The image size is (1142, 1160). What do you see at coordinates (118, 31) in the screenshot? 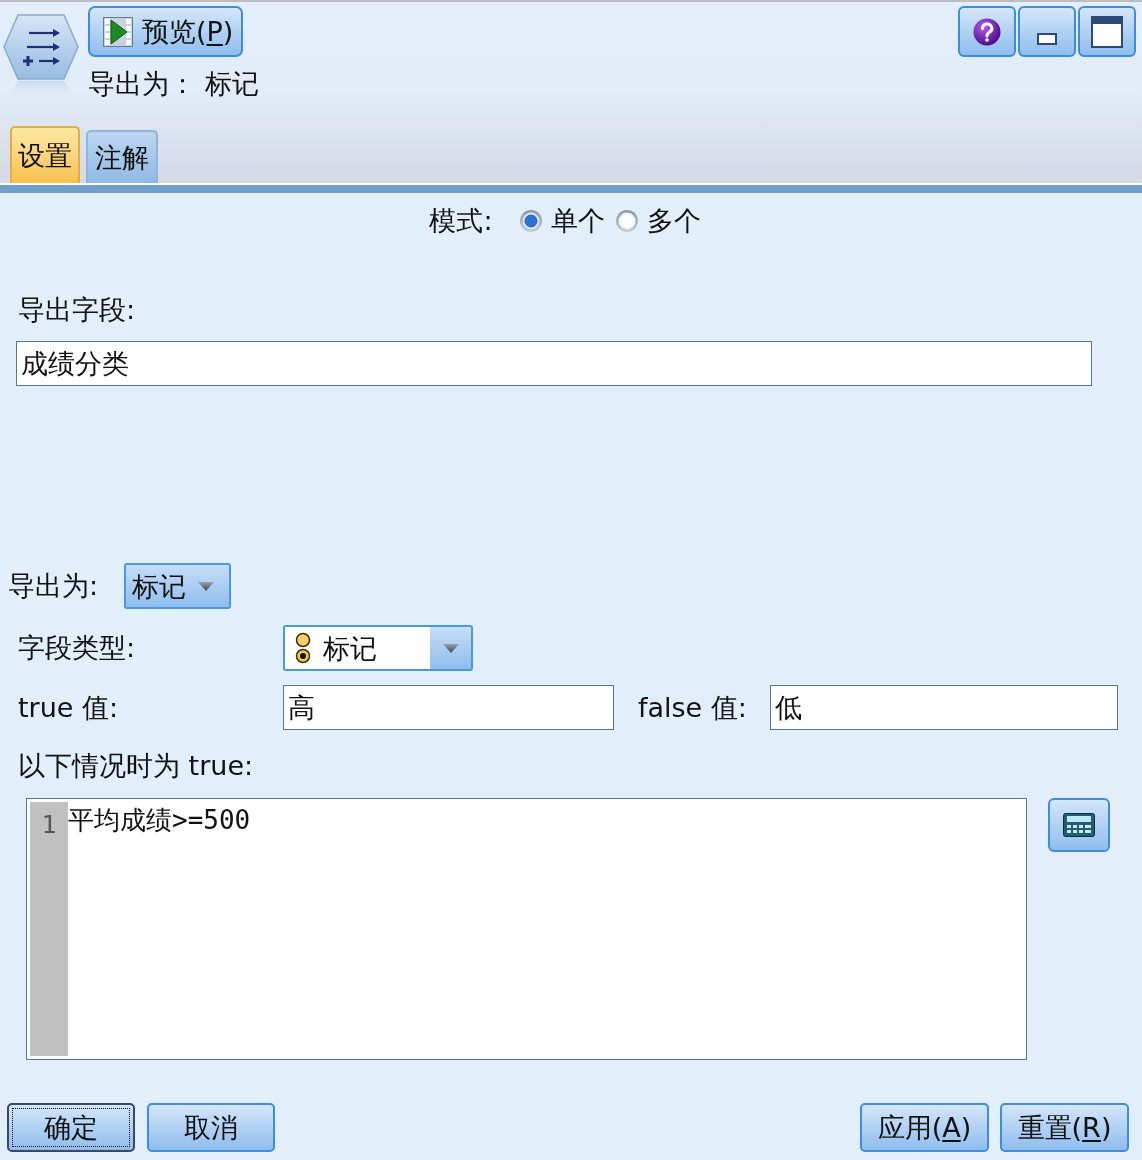
I see `film-play-icon` at bounding box center [118, 31].